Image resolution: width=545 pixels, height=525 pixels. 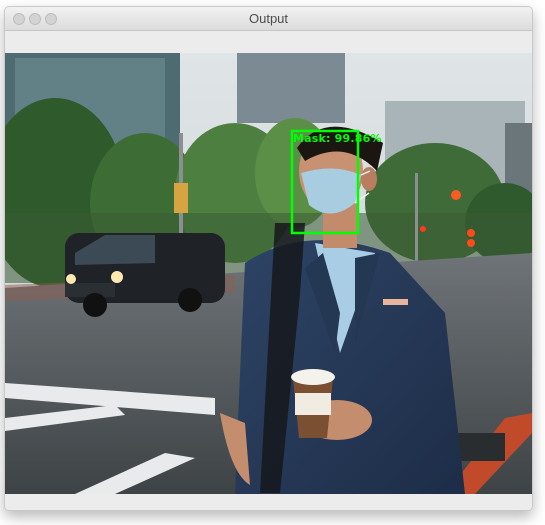 I want to click on detection-label: Mask: 99.86%, so click(x=337, y=138).